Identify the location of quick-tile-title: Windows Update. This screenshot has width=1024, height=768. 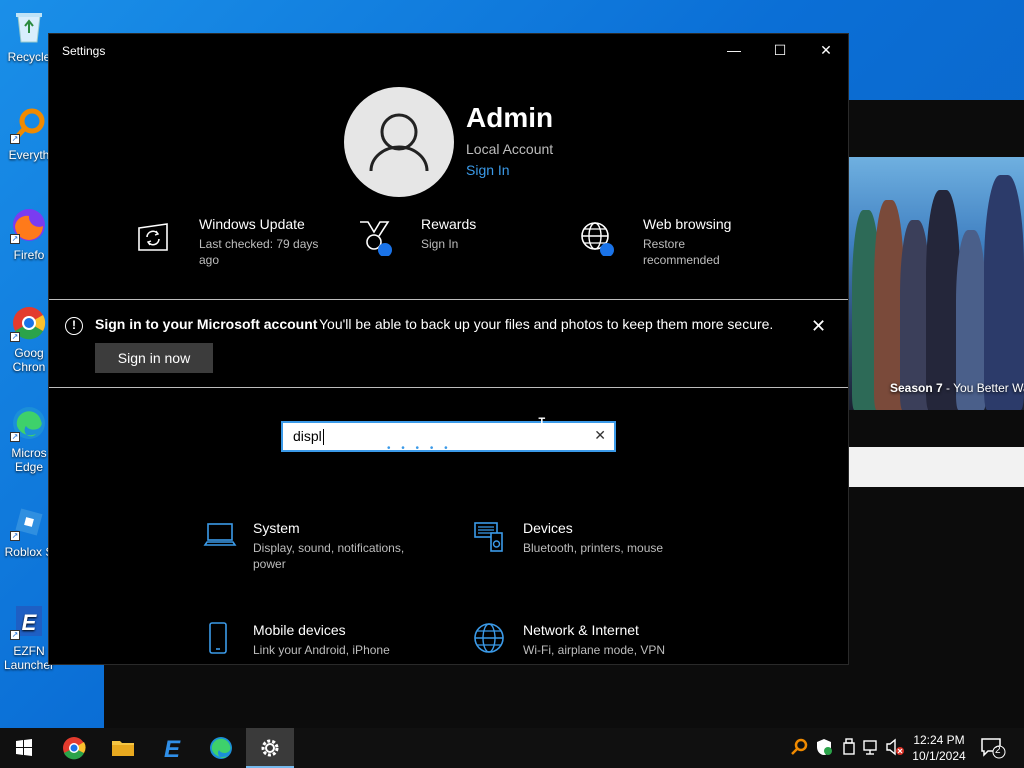
(252, 224).